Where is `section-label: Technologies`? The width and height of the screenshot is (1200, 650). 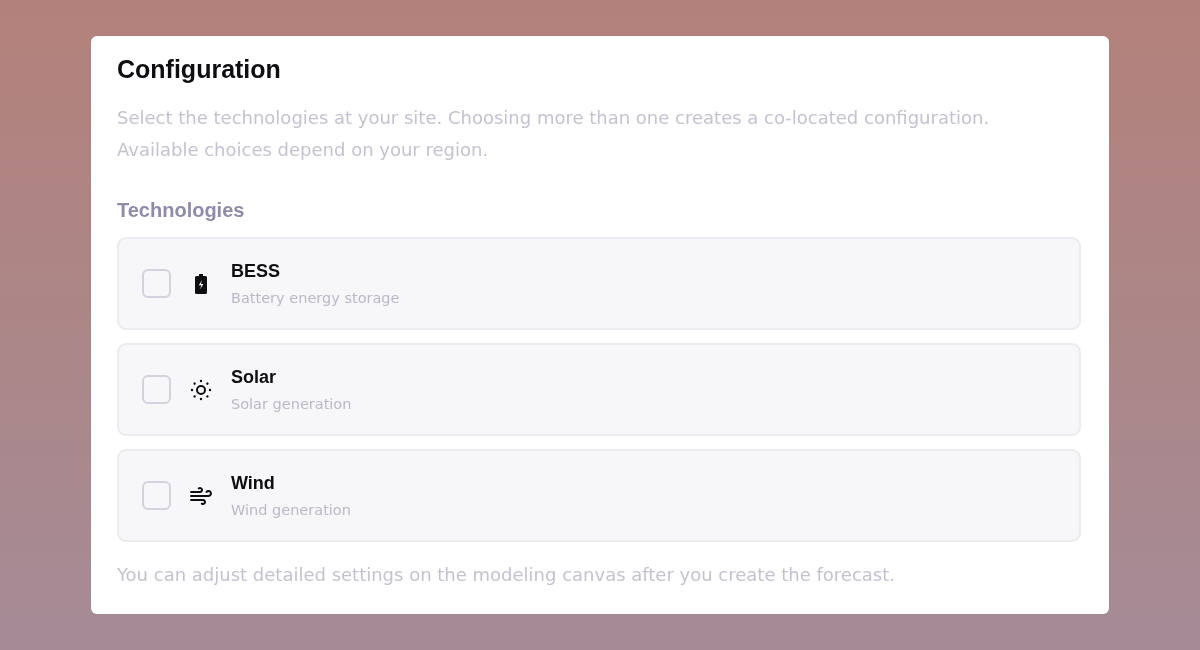
section-label: Technologies is located at coordinates (181, 210).